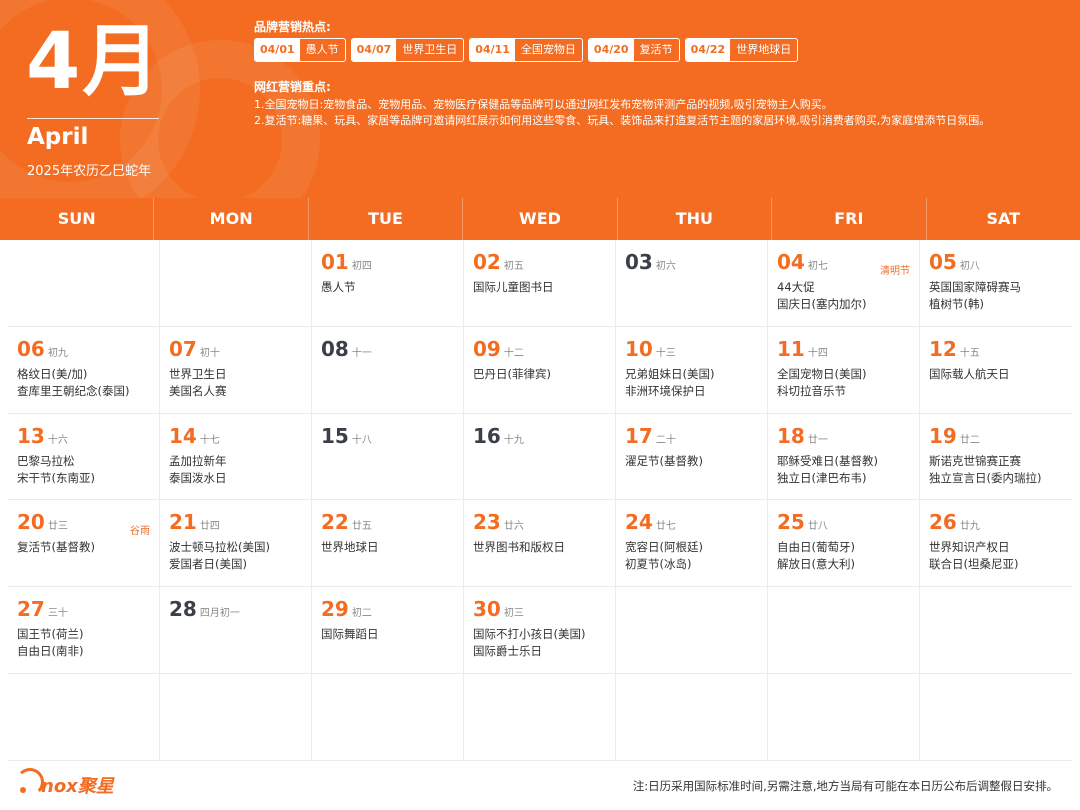  What do you see at coordinates (361, 266) in the screenshot?
I see `lunar-date: 初四` at bounding box center [361, 266].